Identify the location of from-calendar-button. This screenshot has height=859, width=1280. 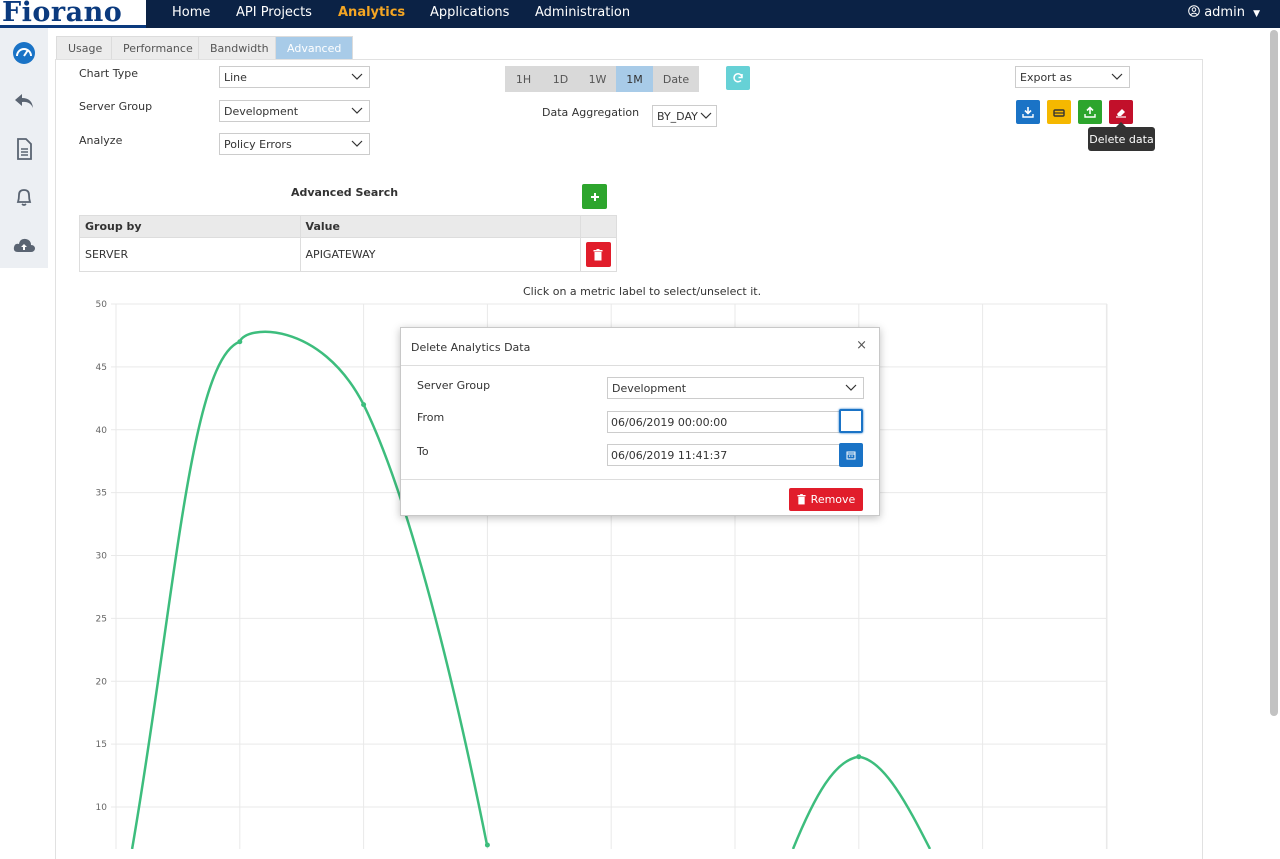
(851, 421).